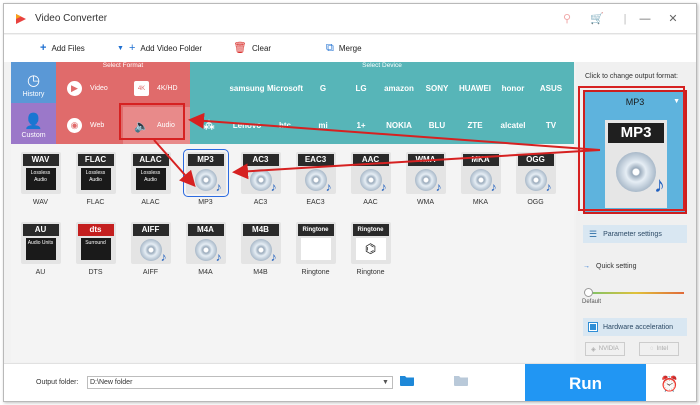 Image resolution: width=700 pixels, height=405 pixels. What do you see at coordinates (323, 125) in the screenshot?
I see `brand-item: mi` at bounding box center [323, 125].